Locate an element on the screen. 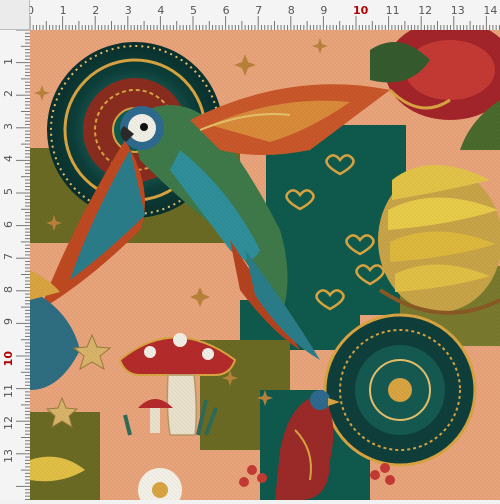 The height and width of the screenshot is (504, 500). top-ruler-label: 11 is located at coordinates (392, 10).